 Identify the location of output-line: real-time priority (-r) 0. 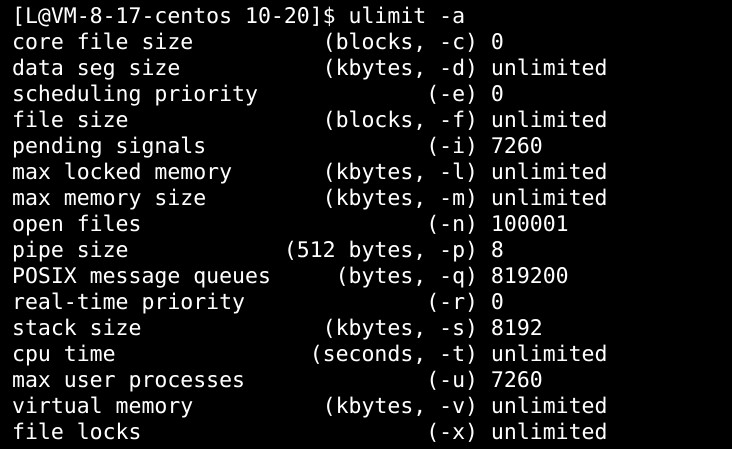
(258, 303).